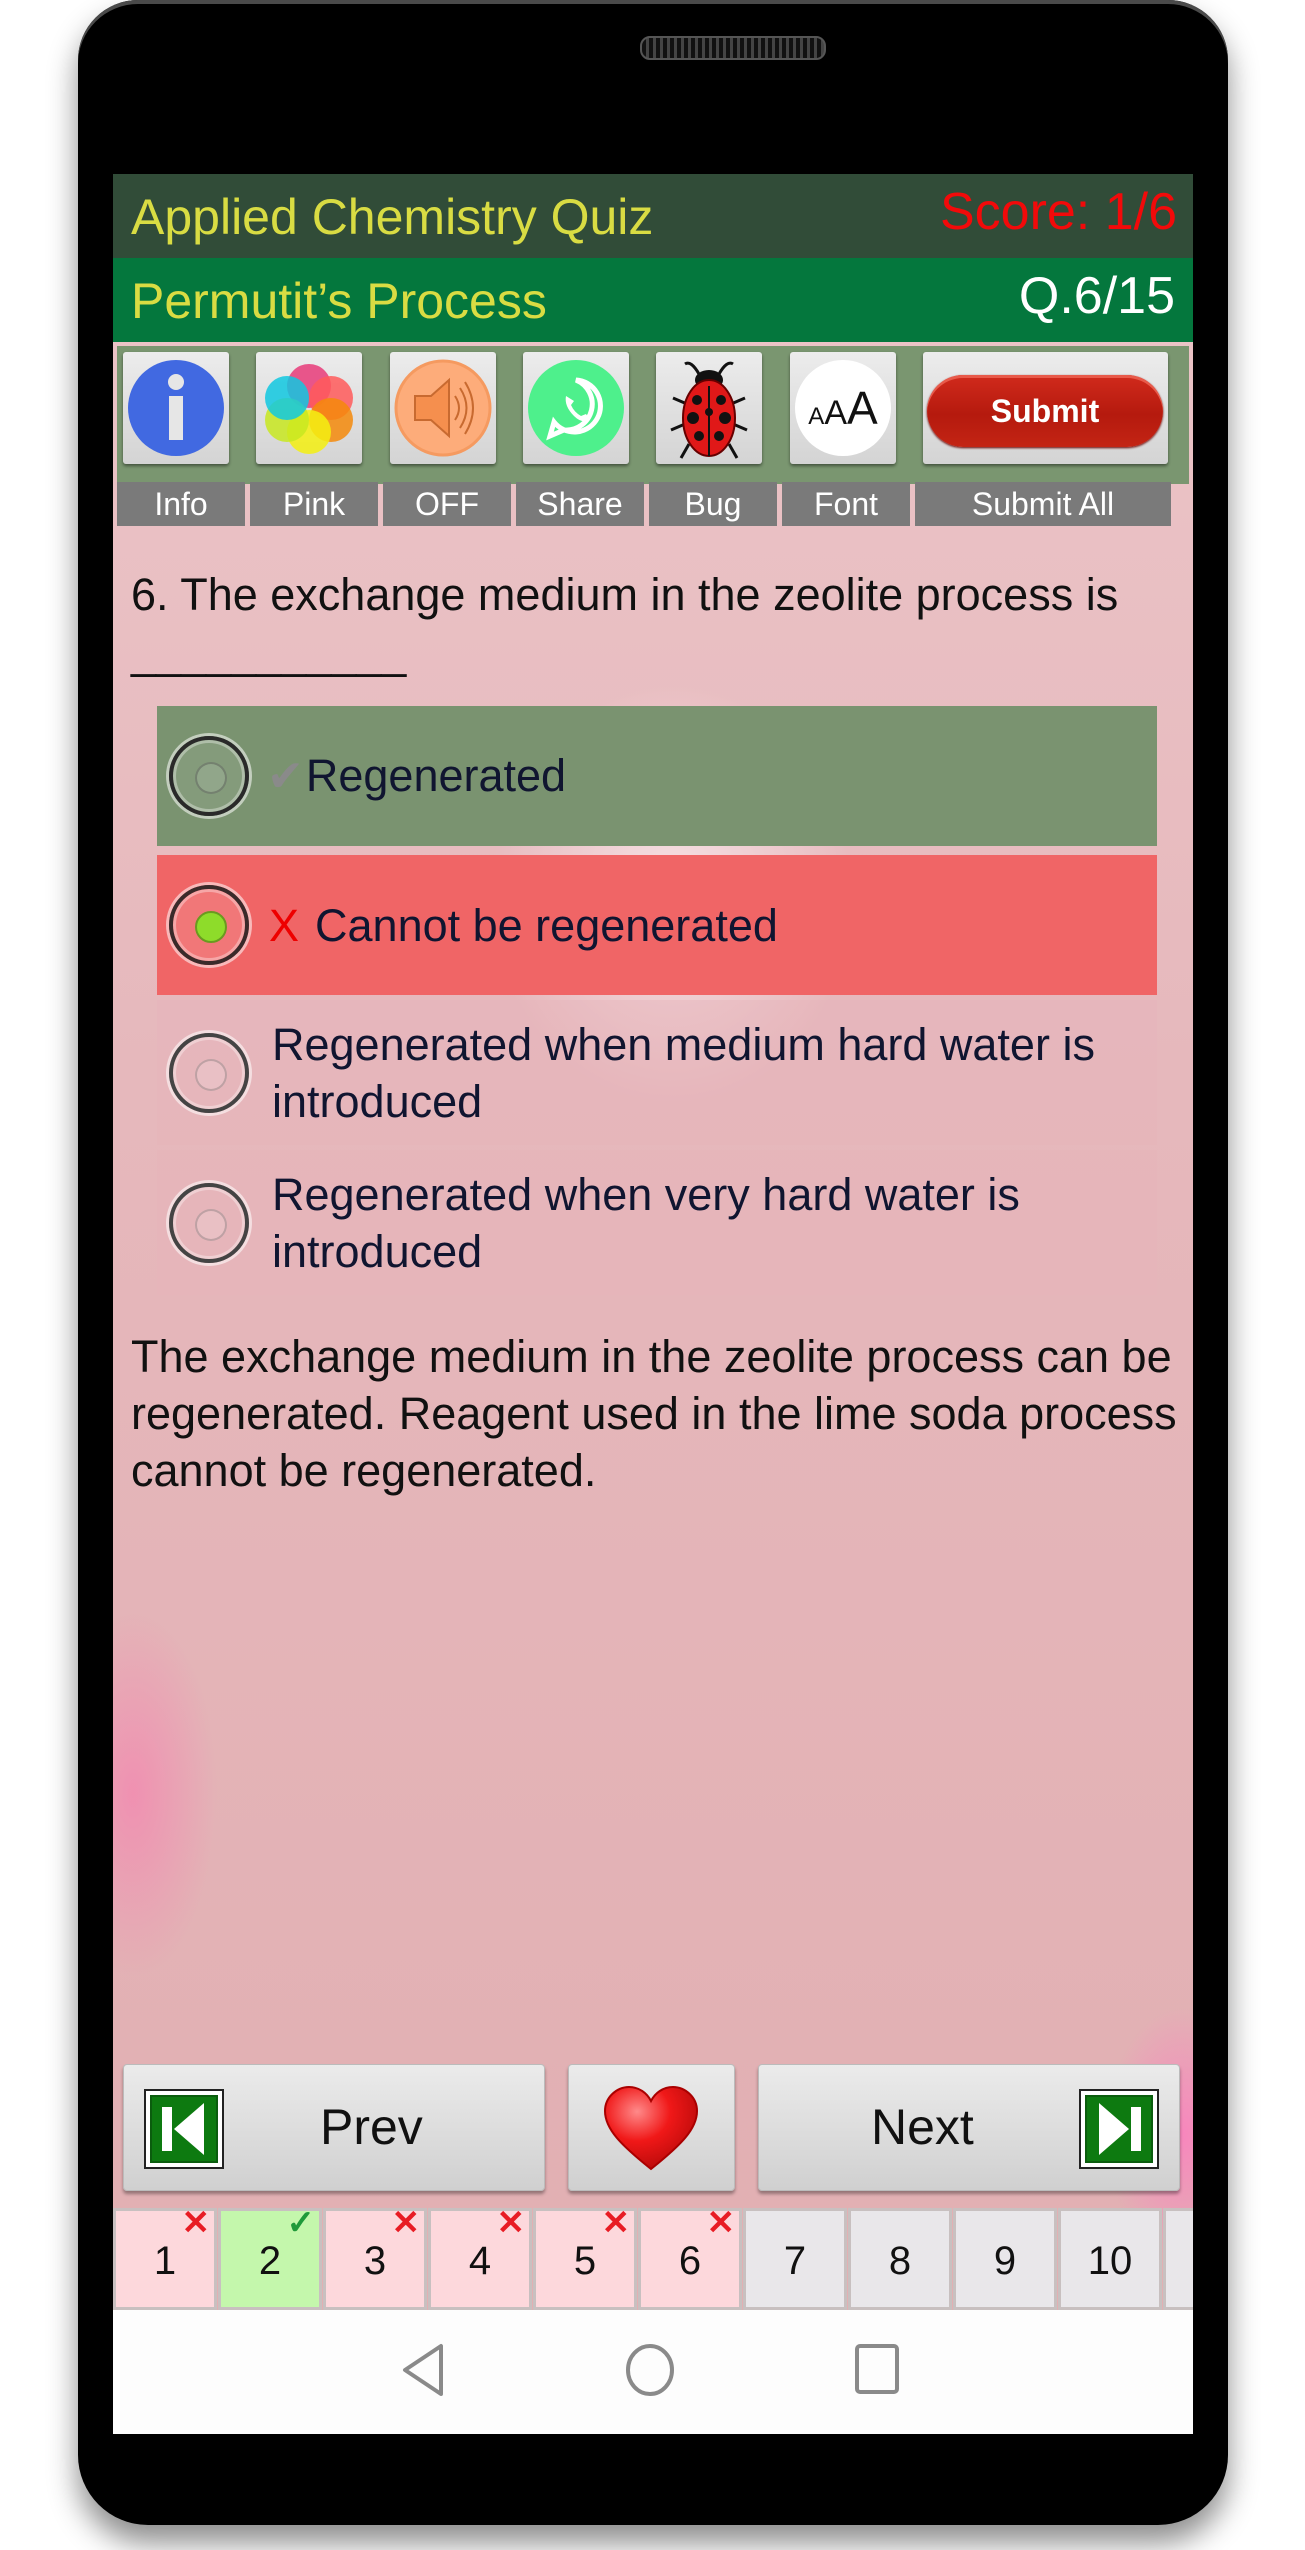 This screenshot has width=1305, height=2550. I want to click on toolbar: AAA Submit, so click(653, 415).